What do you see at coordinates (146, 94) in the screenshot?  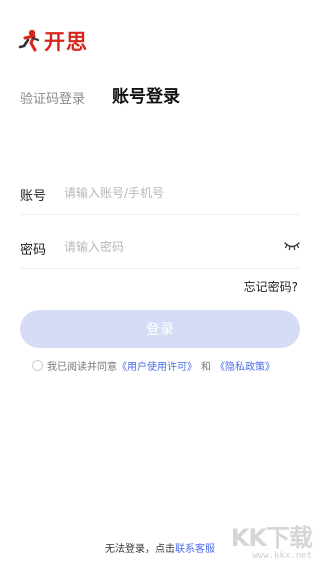 I see `tab-account-login: 账号登录` at bounding box center [146, 94].